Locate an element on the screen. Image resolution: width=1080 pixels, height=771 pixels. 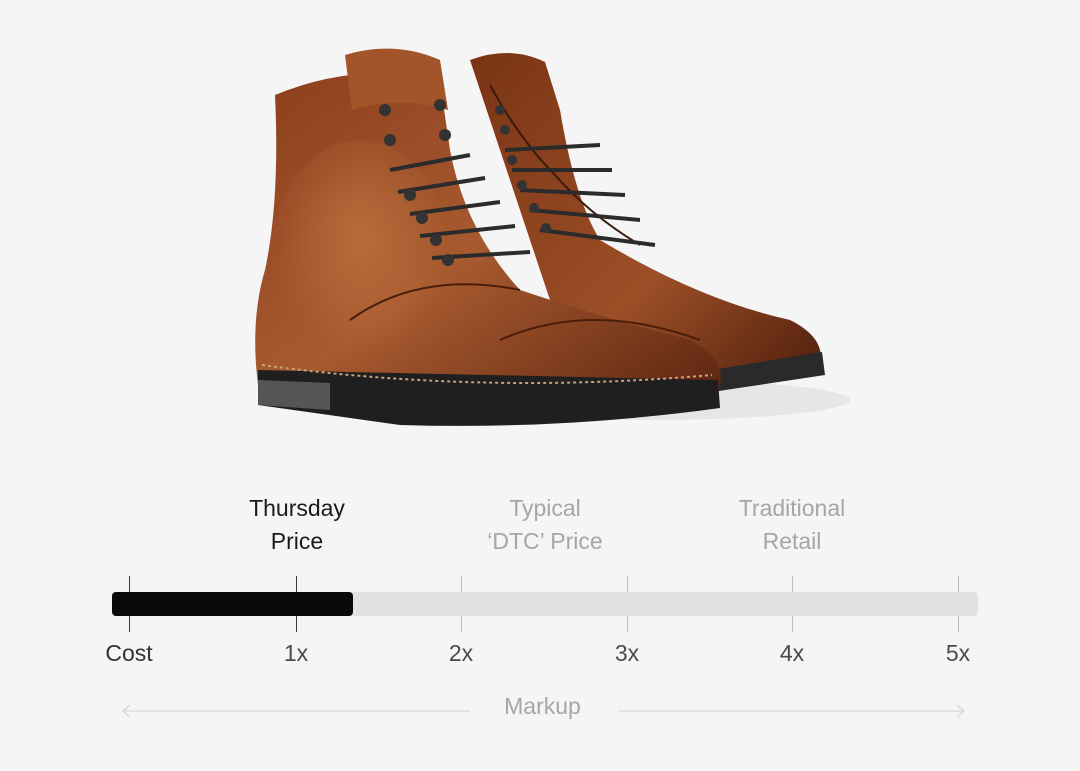
traditional-retail-line2: Retail is located at coordinates (792, 541).